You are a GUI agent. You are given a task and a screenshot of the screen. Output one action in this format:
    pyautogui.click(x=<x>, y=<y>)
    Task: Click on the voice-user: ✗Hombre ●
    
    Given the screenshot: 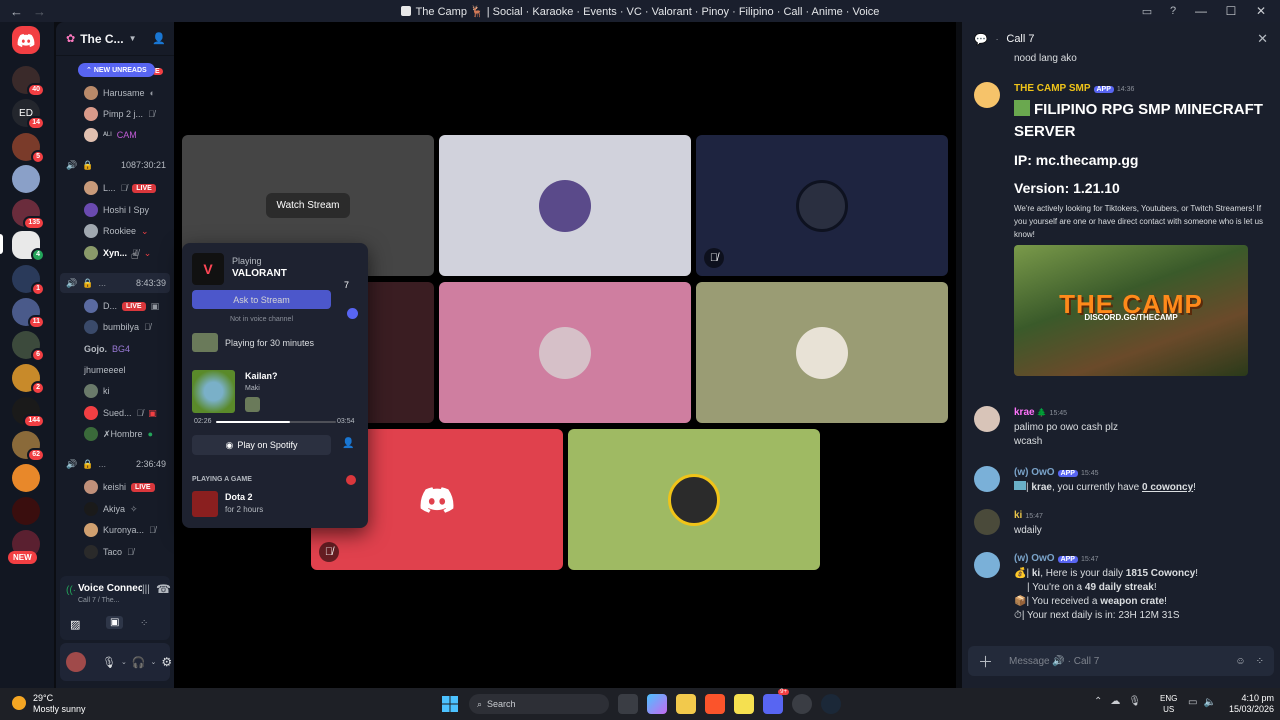 What is the action you would take?
    pyautogui.click(x=115, y=434)
    